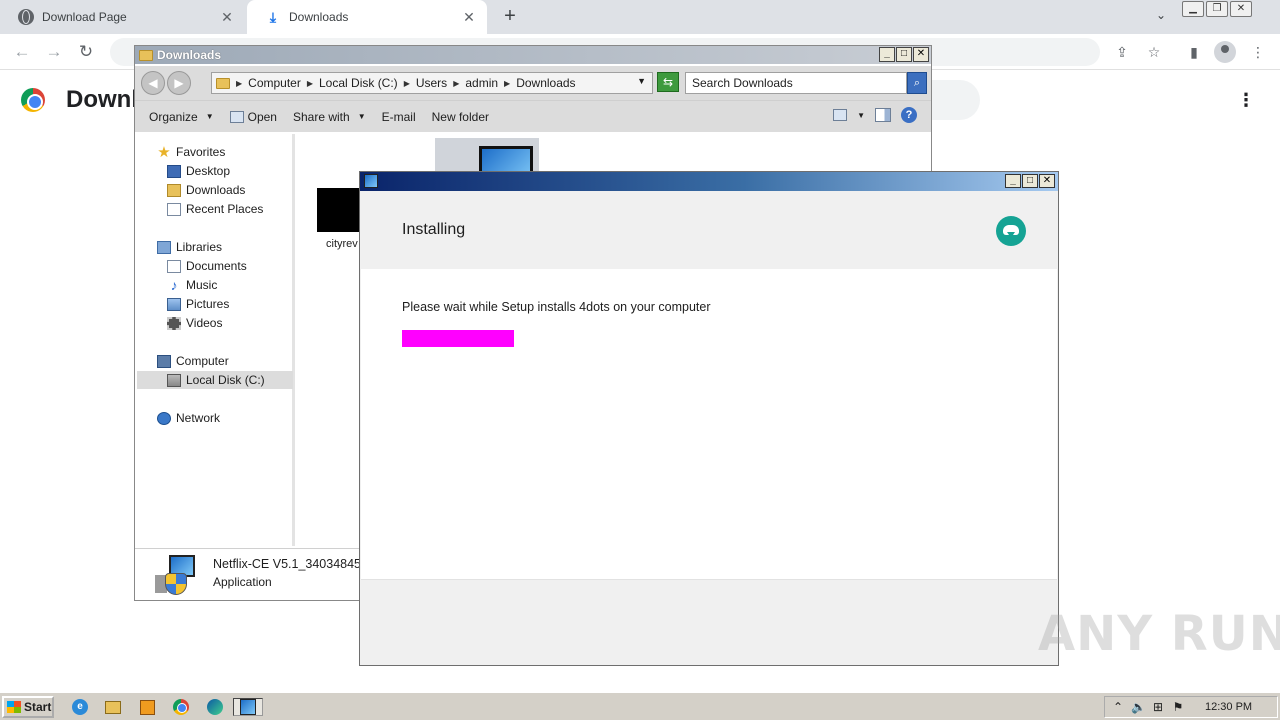 Image resolution: width=1280 pixels, height=720 pixels. What do you see at coordinates (883, 115) in the screenshot?
I see `preview-pane-icon` at bounding box center [883, 115].